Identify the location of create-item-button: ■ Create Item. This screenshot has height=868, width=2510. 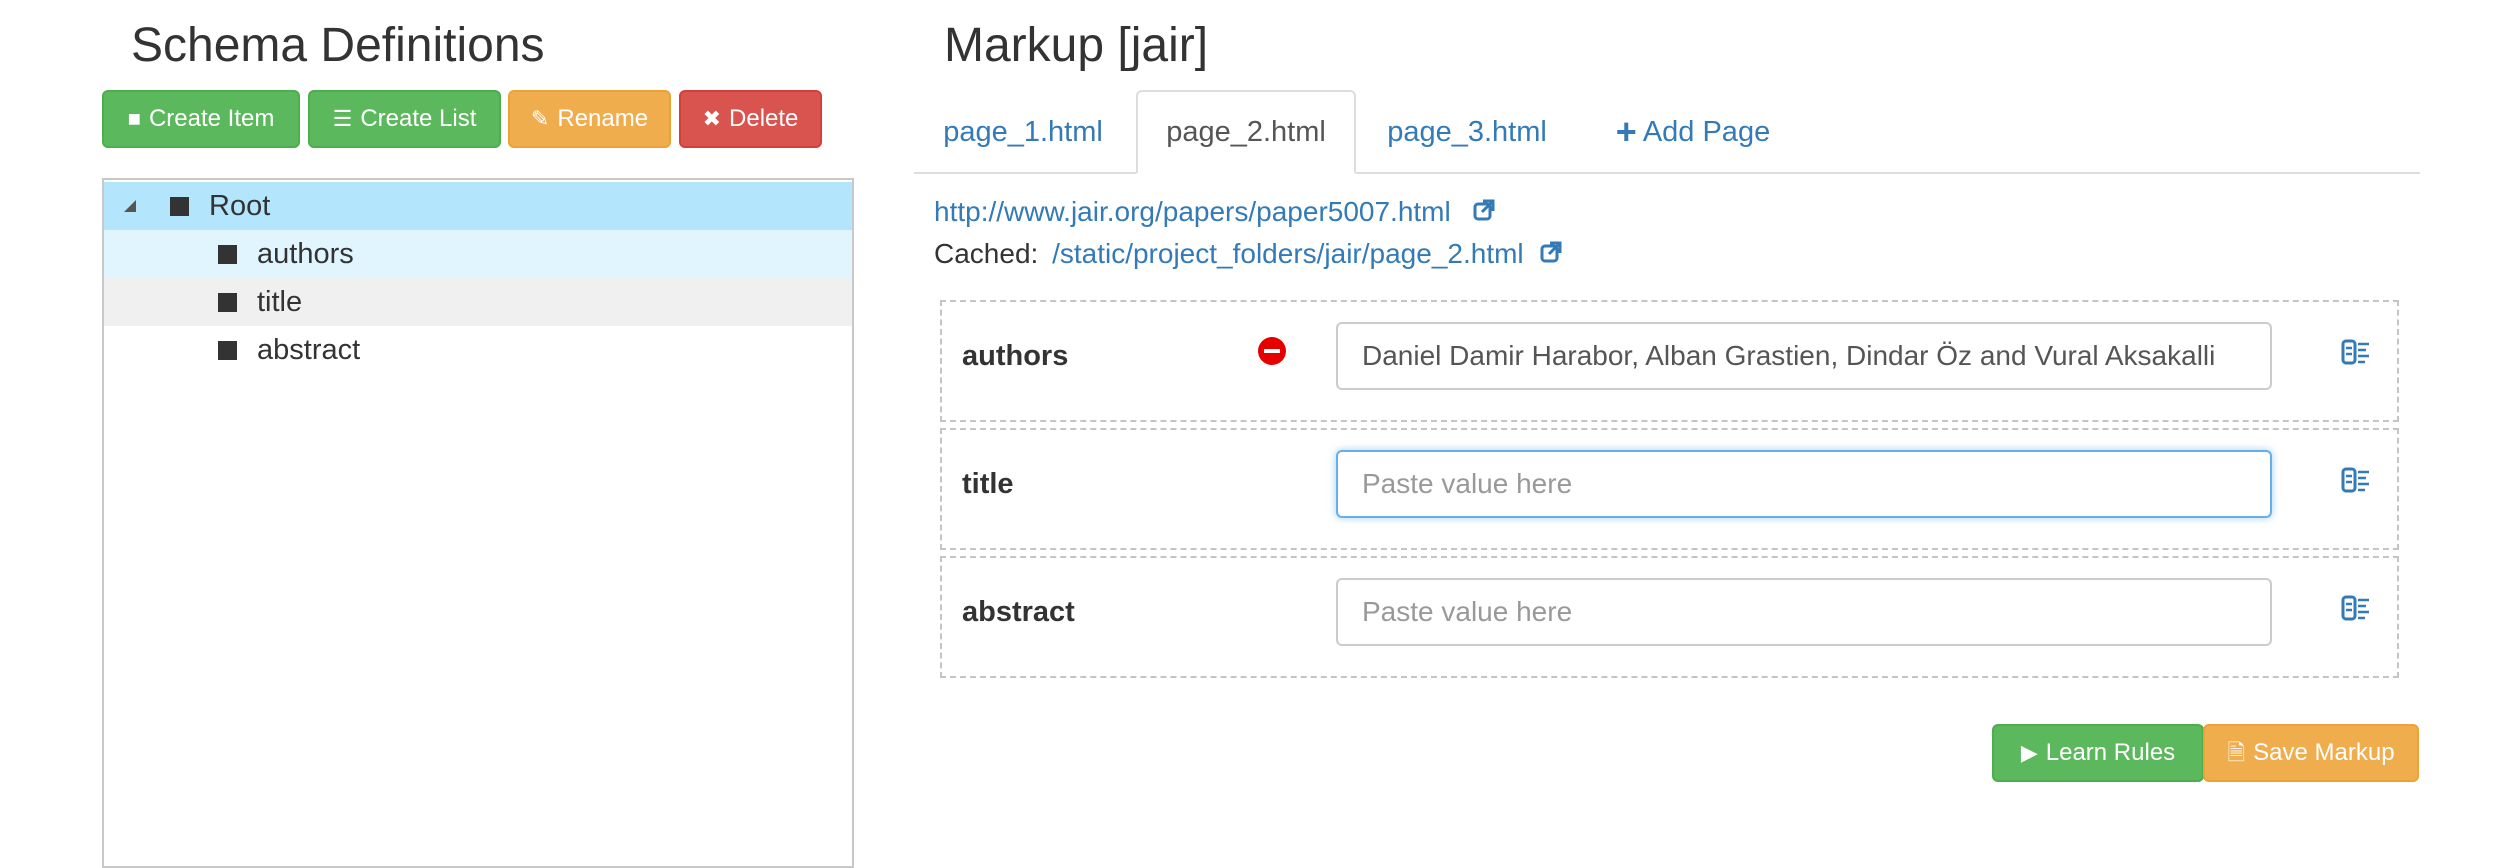
(201, 119).